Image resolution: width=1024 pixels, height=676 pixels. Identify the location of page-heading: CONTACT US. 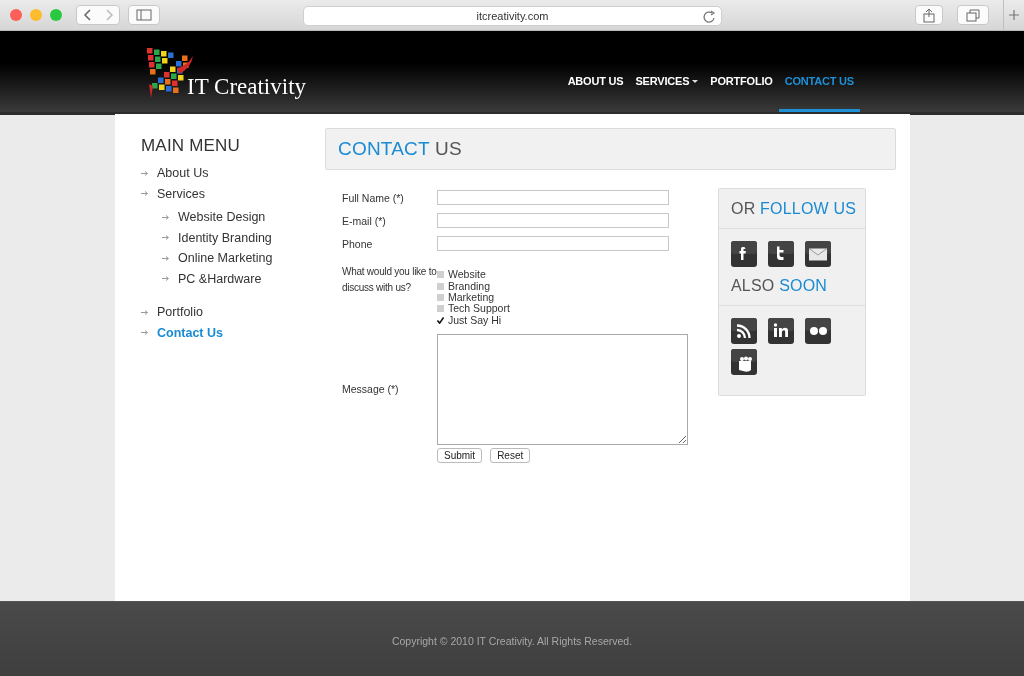
(400, 149).